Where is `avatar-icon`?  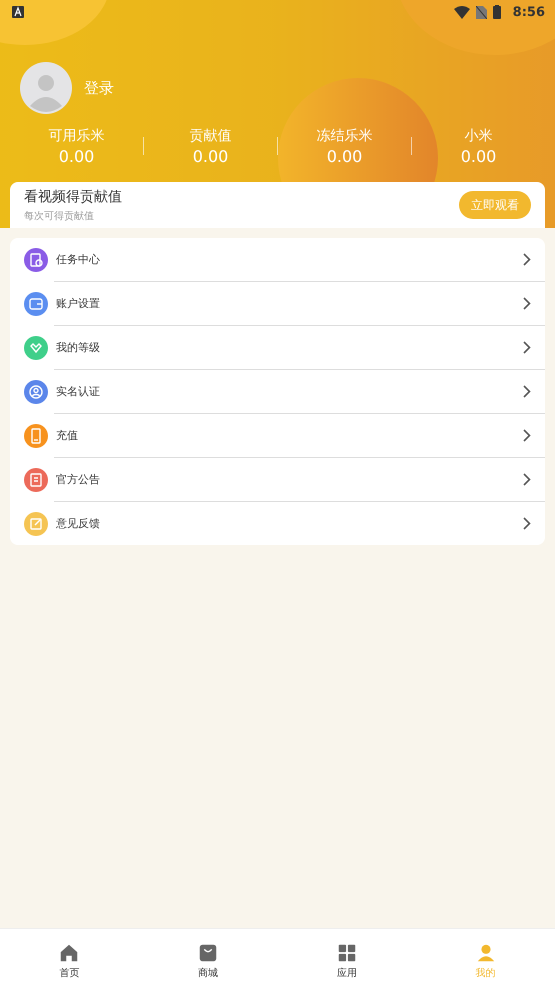 avatar-icon is located at coordinates (46, 88).